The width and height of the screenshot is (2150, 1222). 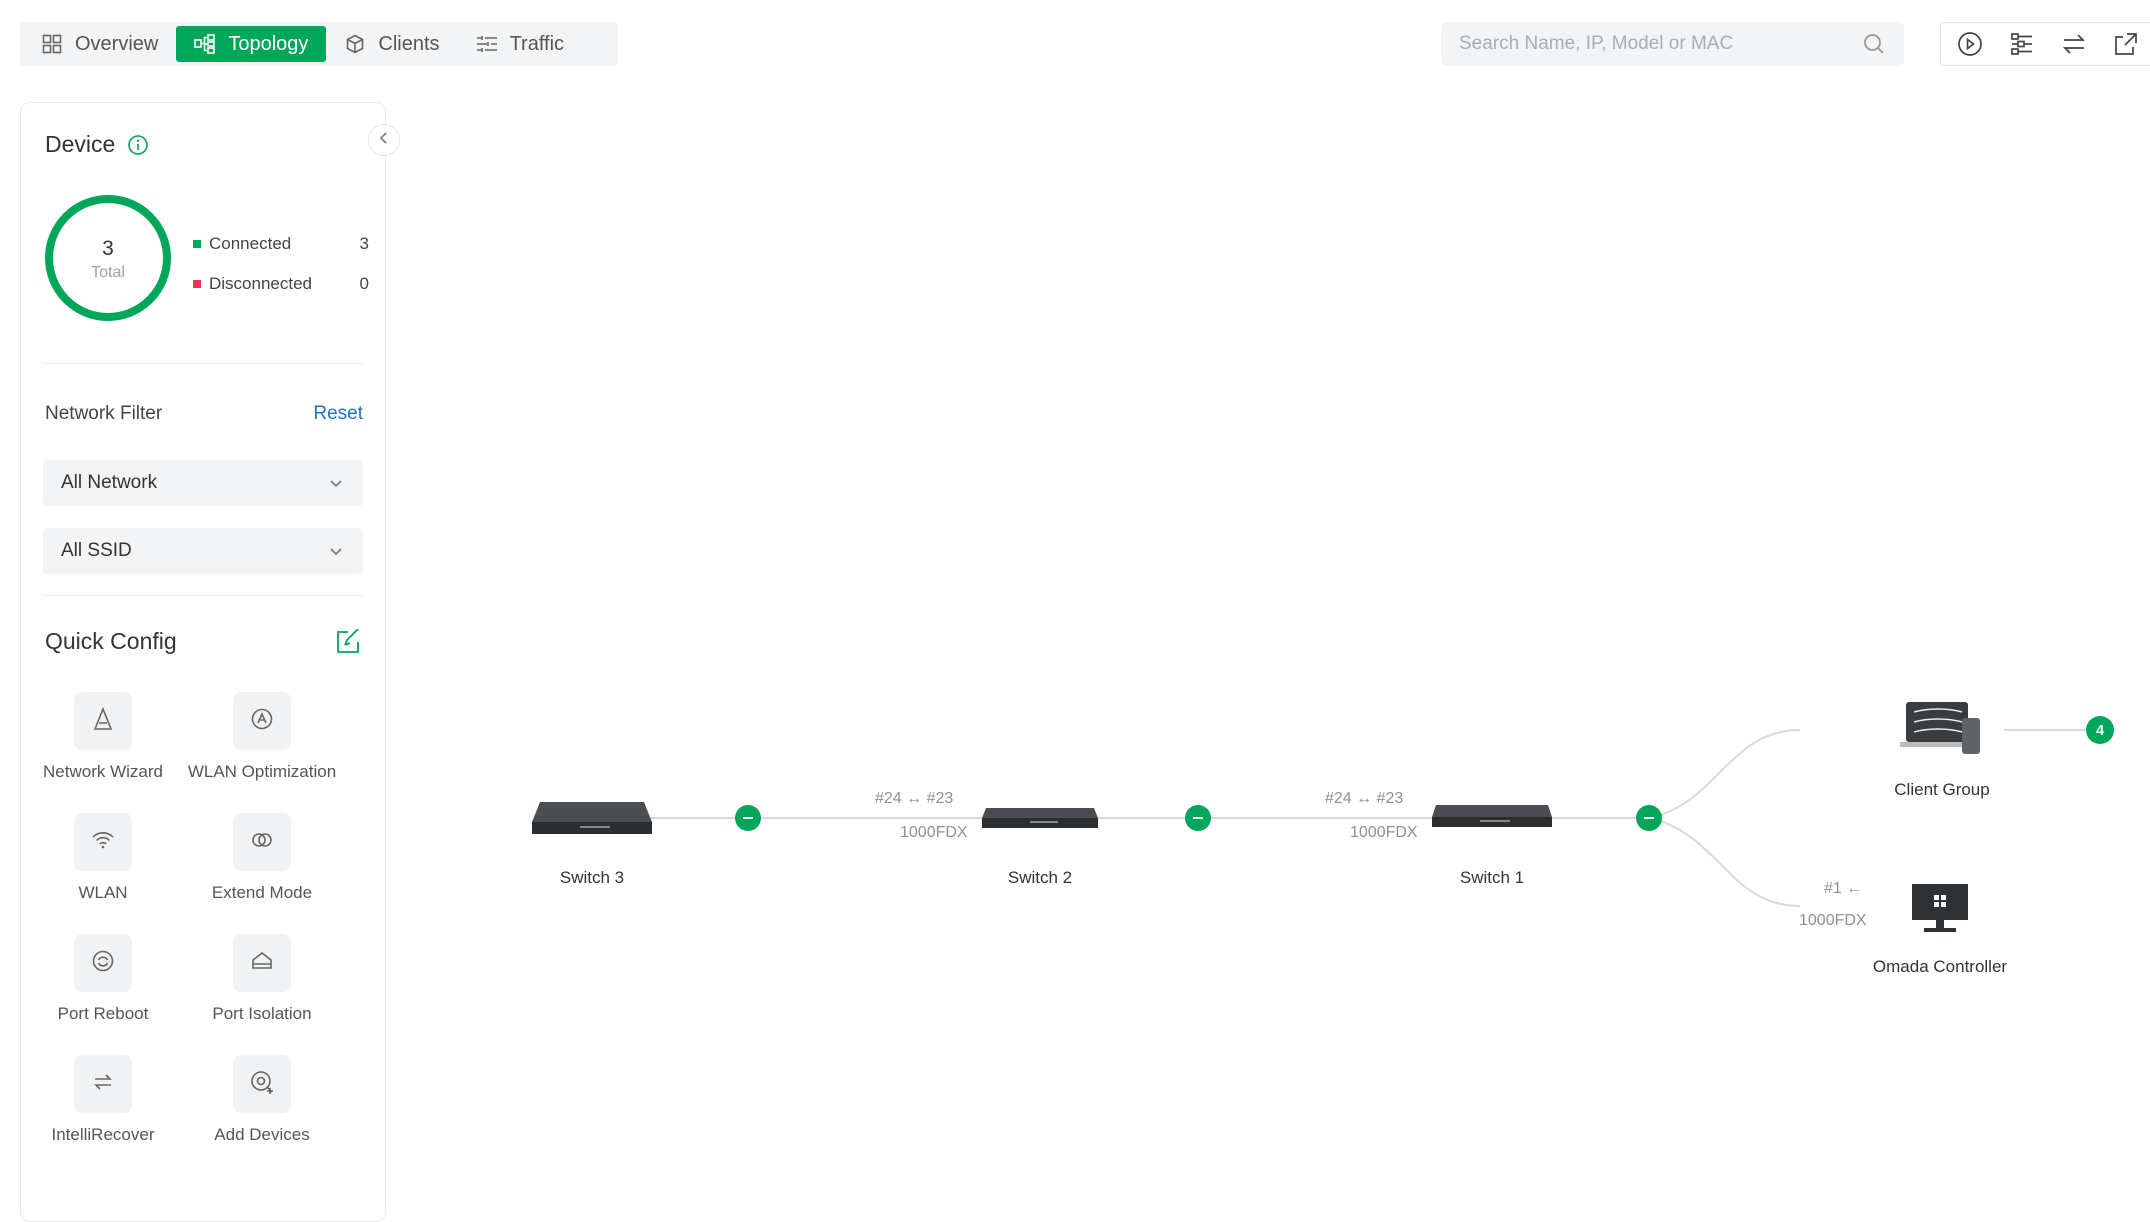 I want to click on client-group-device, so click(x=1942, y=731).